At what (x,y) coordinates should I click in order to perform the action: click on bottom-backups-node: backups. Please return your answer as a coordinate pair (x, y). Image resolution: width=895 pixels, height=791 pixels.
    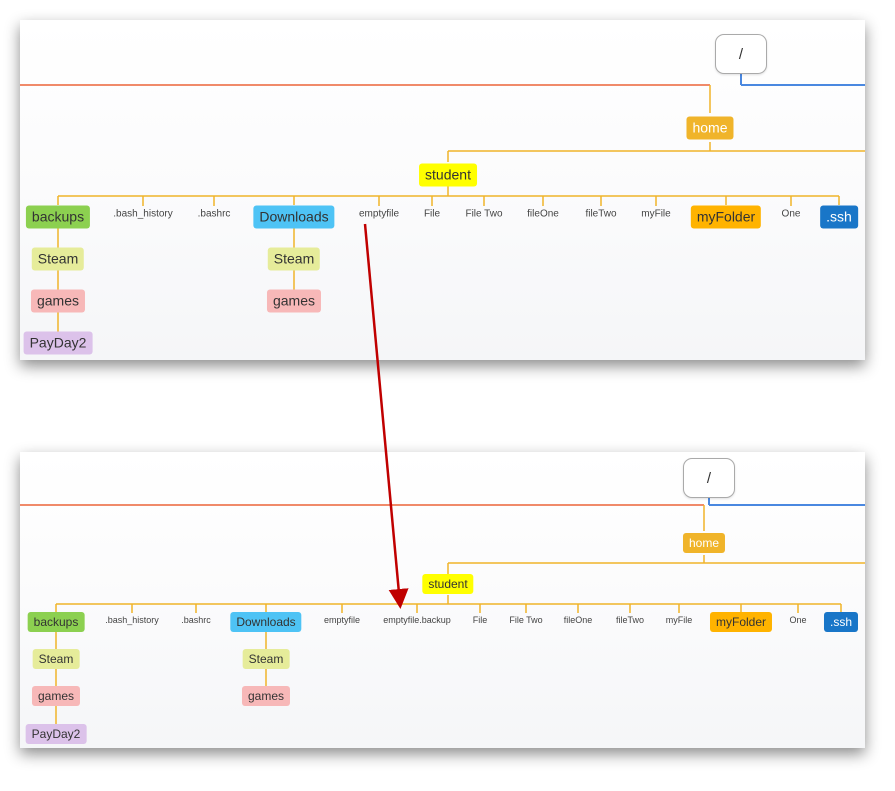
    Looking at the image, I should click on (56, 622).